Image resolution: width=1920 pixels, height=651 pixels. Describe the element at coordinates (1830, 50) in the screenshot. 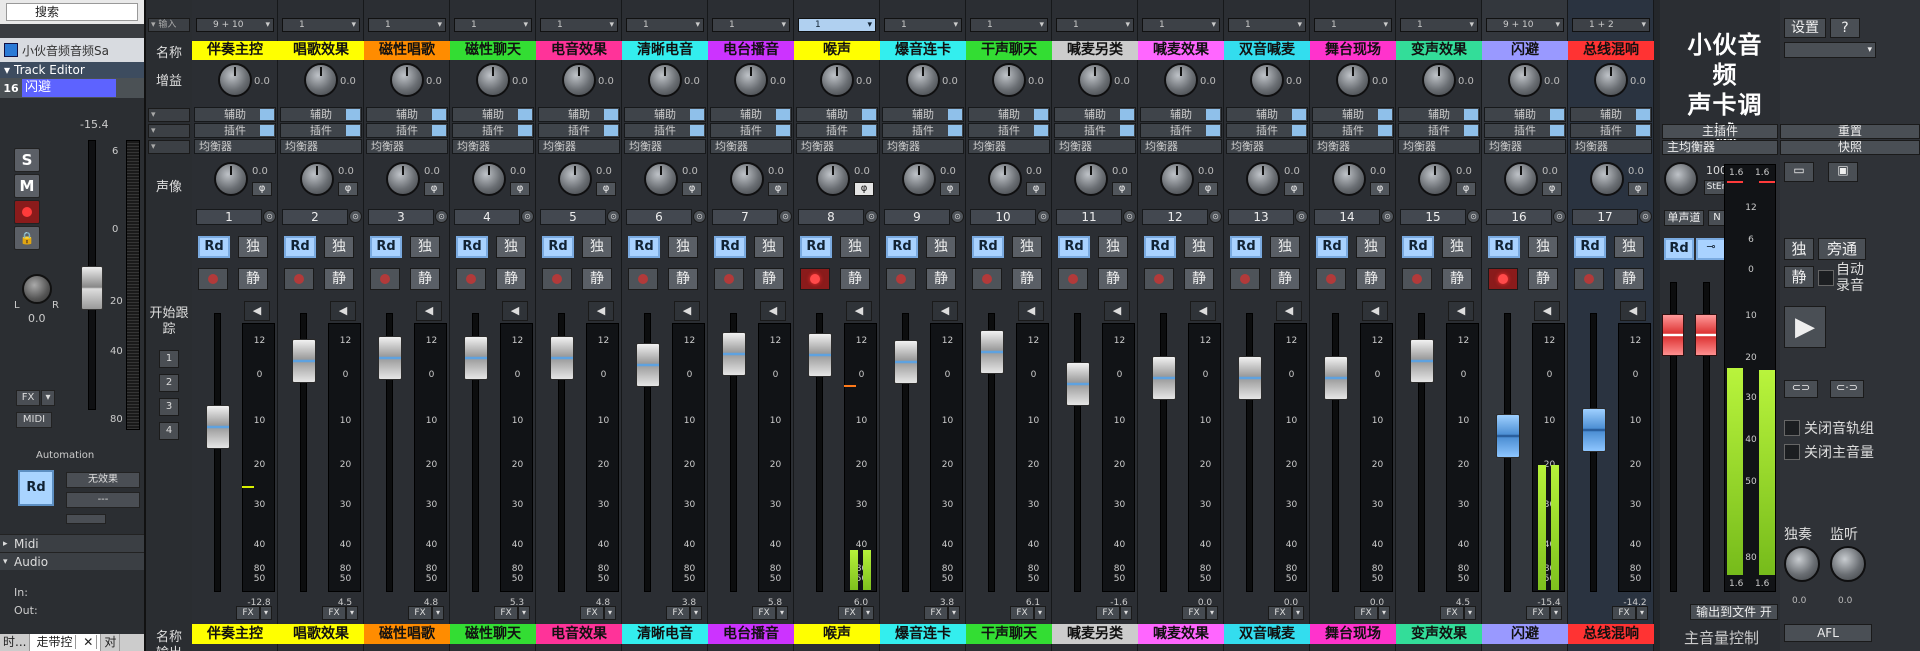

I see `preset-dropdown: ▾` at that location.